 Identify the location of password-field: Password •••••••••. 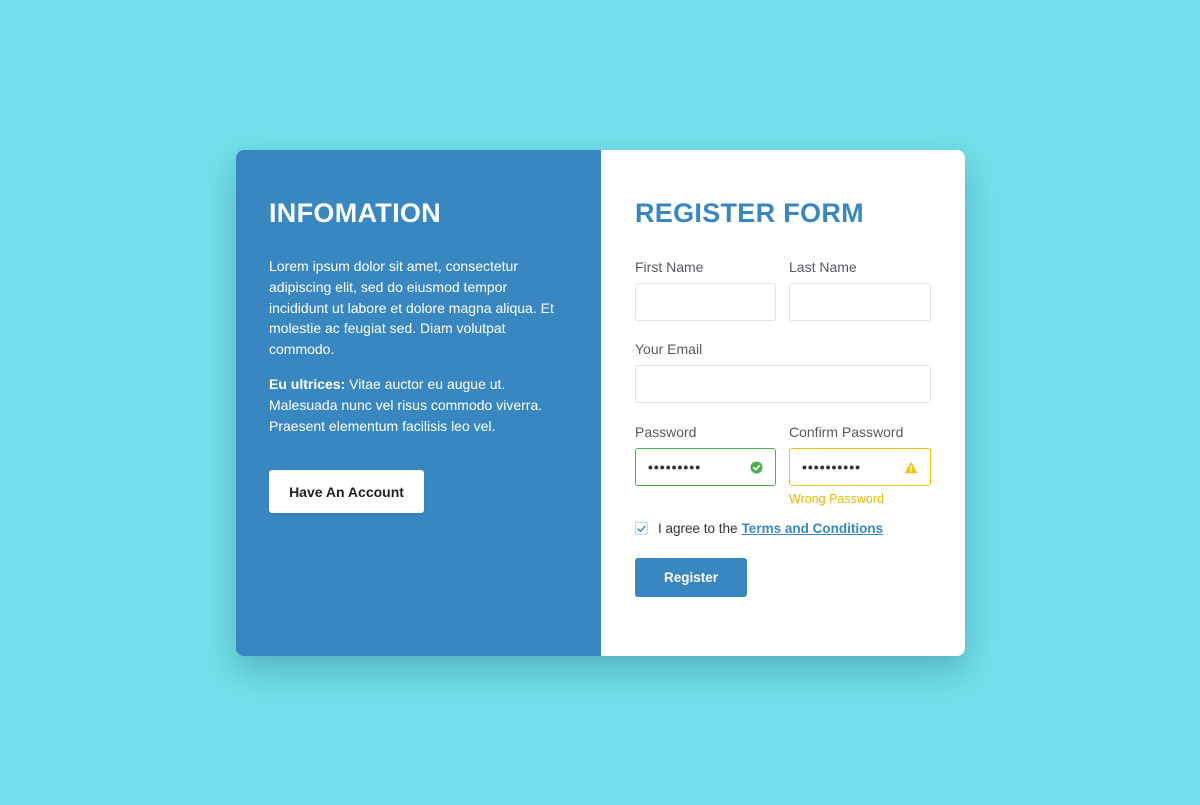
(705, 455).